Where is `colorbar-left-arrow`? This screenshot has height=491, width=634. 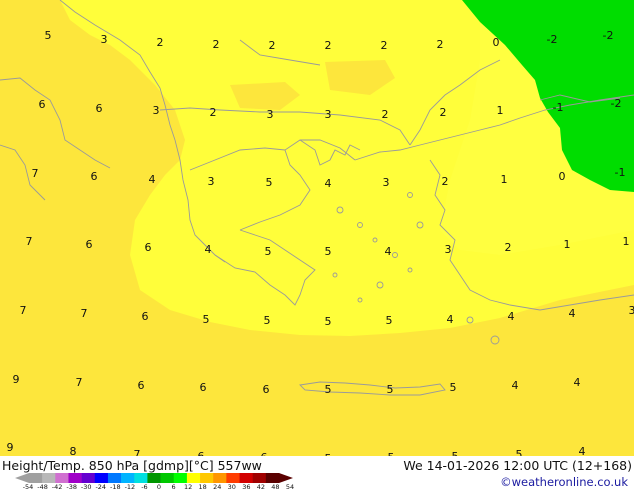 colorbar-left-arrow is located at coordinates (22, 478).